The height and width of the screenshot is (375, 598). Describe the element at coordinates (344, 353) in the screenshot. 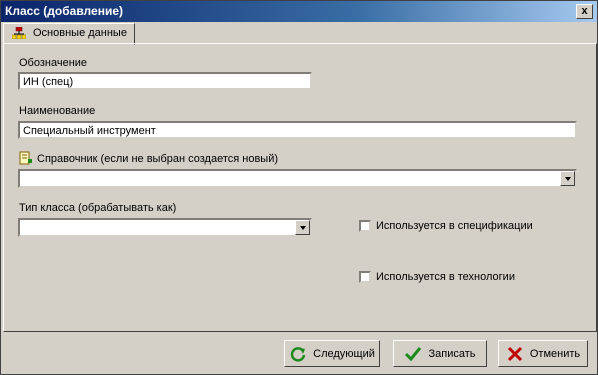

I see `next-button-label: Следующий` at that location.